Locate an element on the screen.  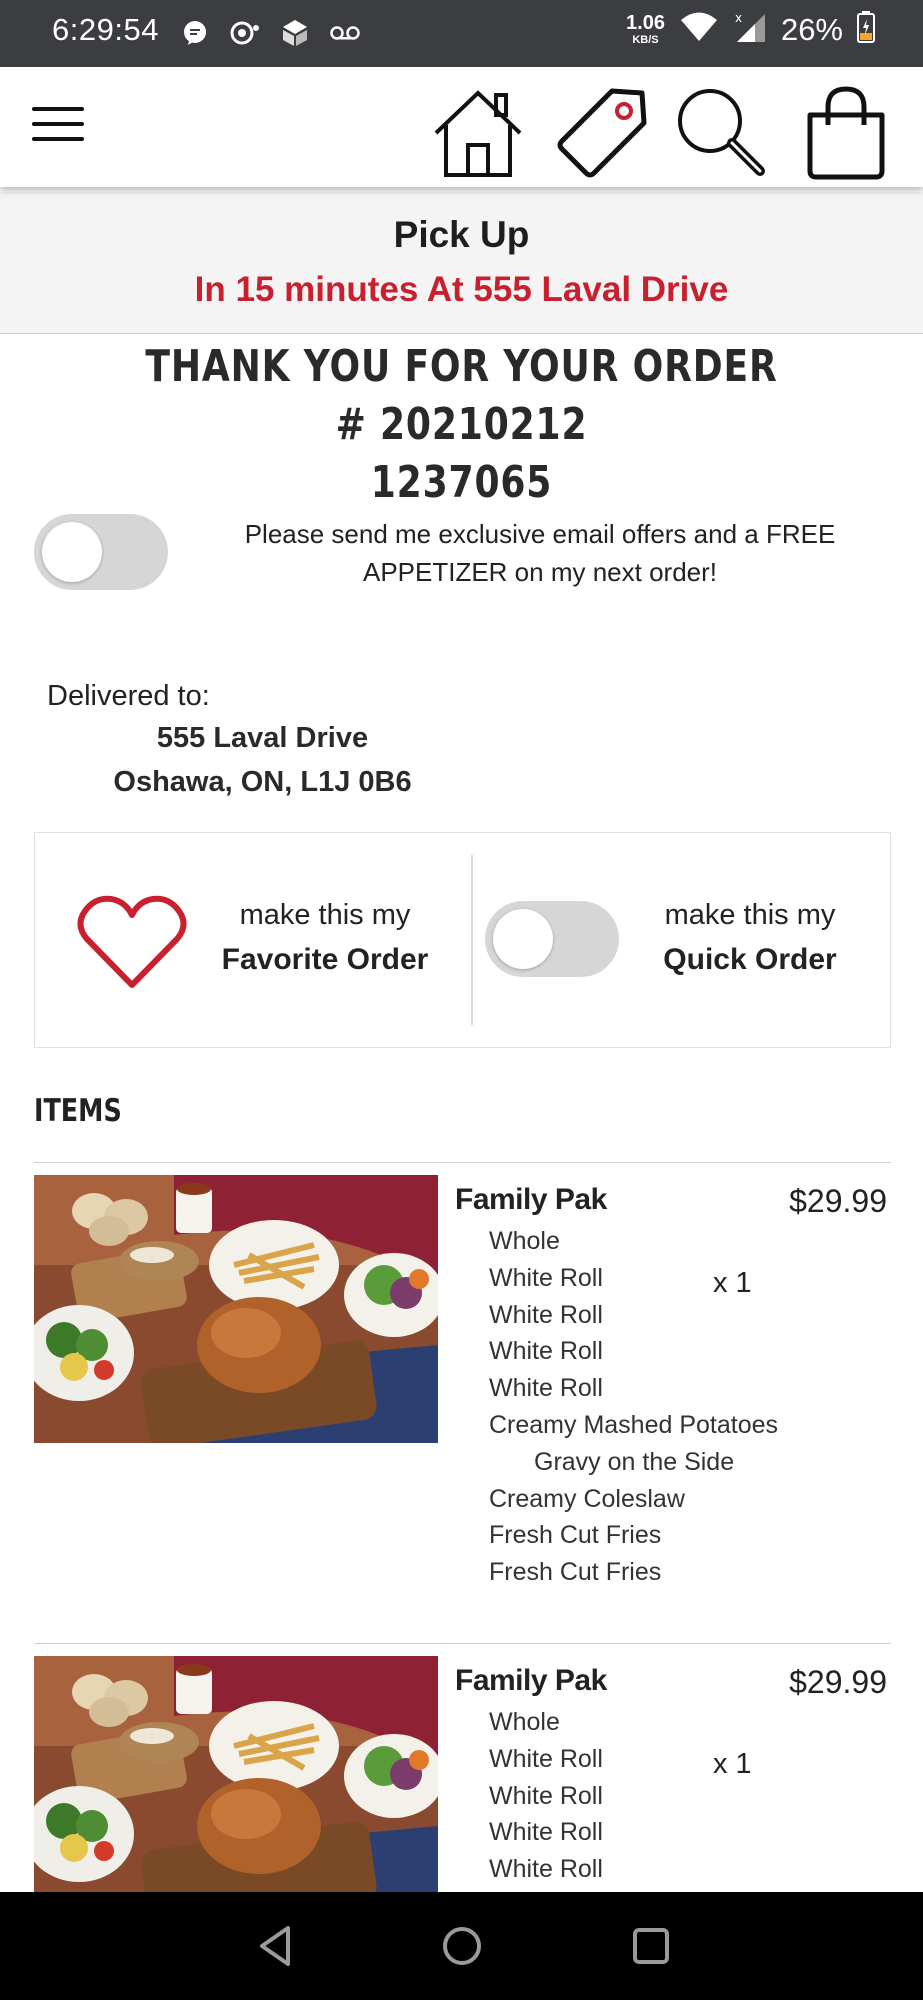
battery-percent: 26% is located at coordinates (811, 29).